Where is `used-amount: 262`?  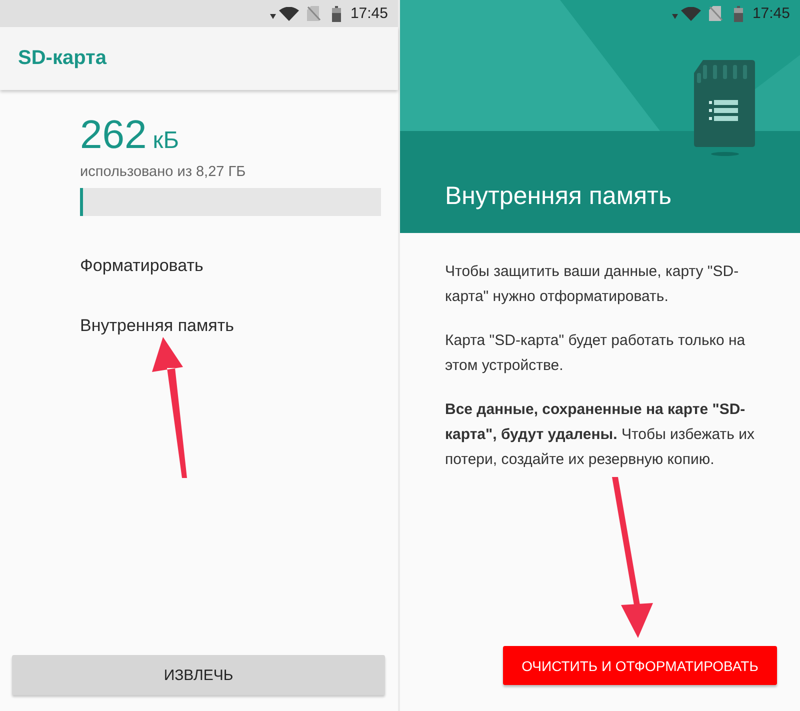
used-amount: 262 is located at coordinates (113, 135).